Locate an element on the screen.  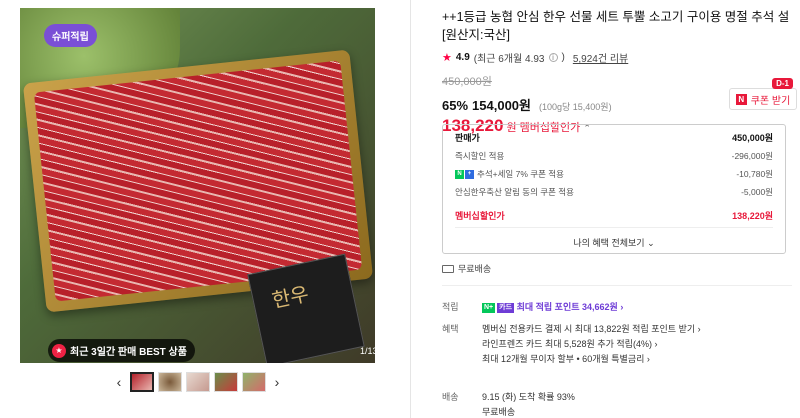
rating-value: 4.9 is located at coordinates (462, 57).